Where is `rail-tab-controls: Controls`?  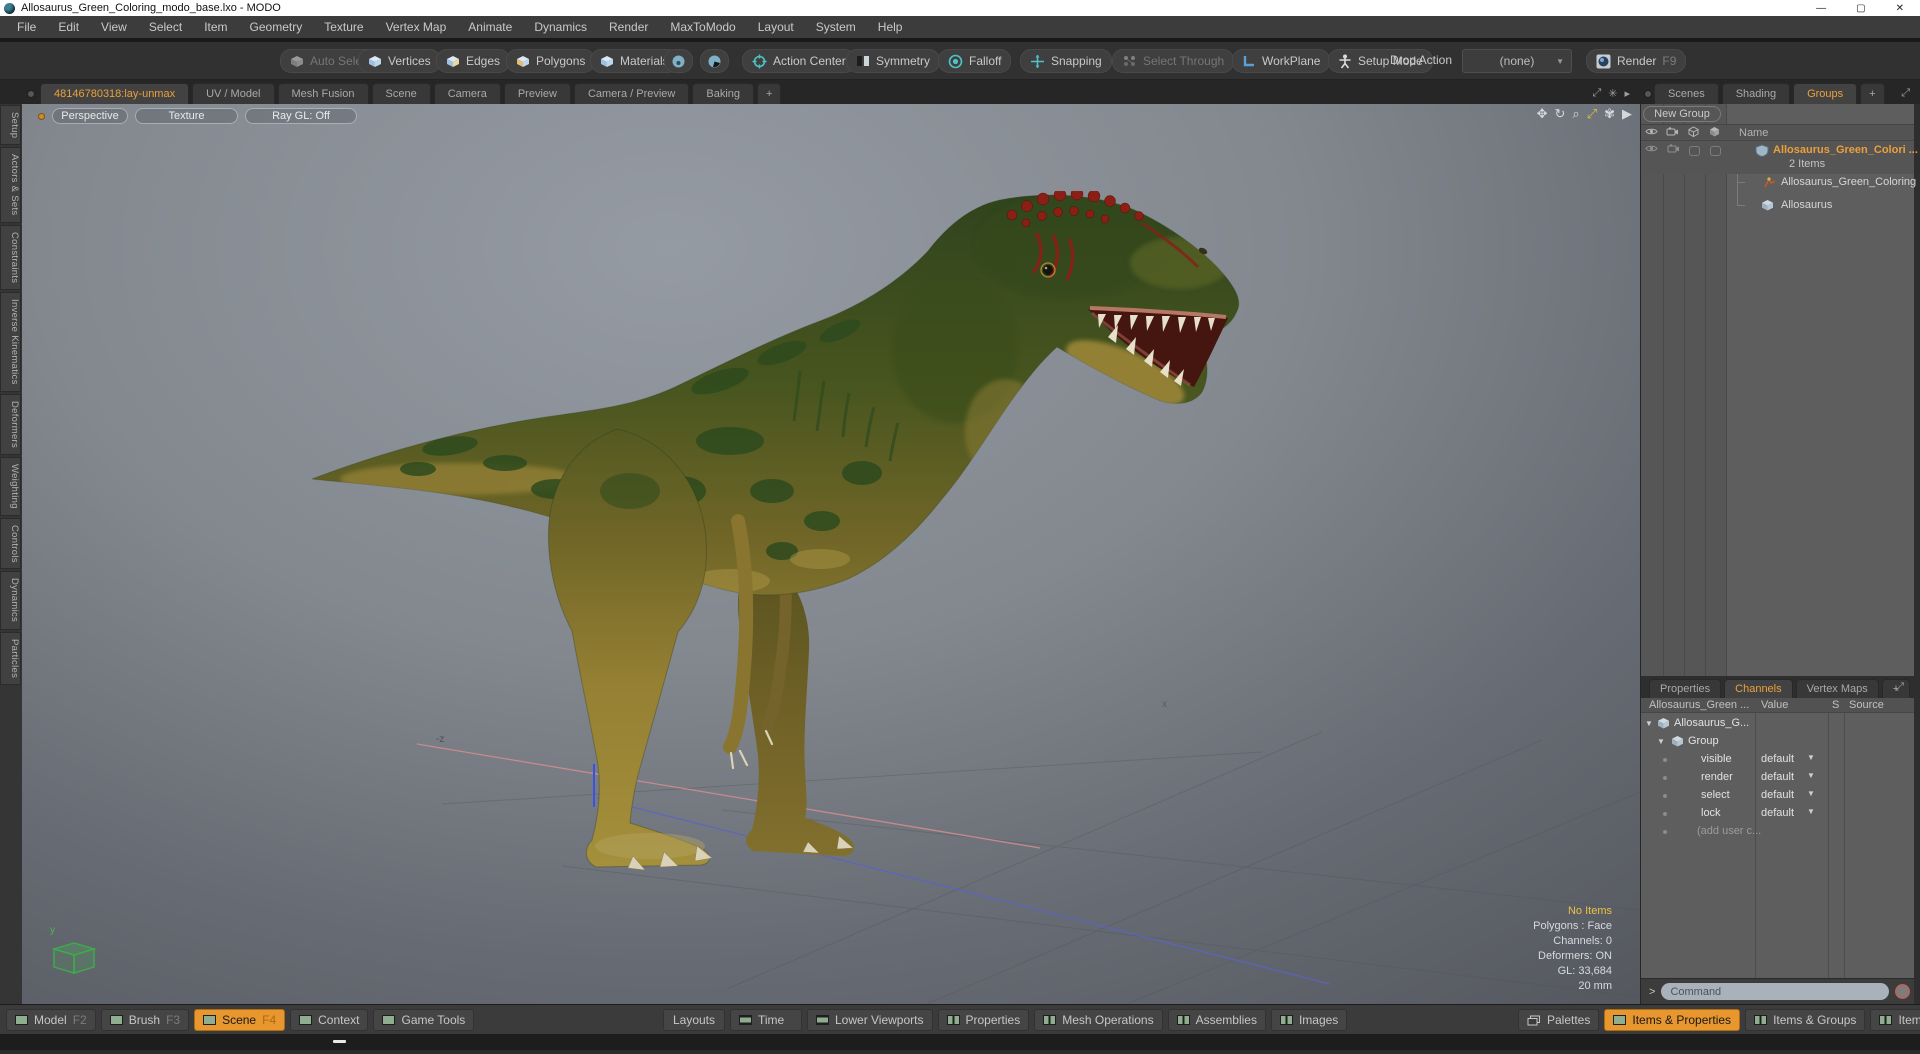
rail-tab-controls: Controls is located at coordinates (10, 543).